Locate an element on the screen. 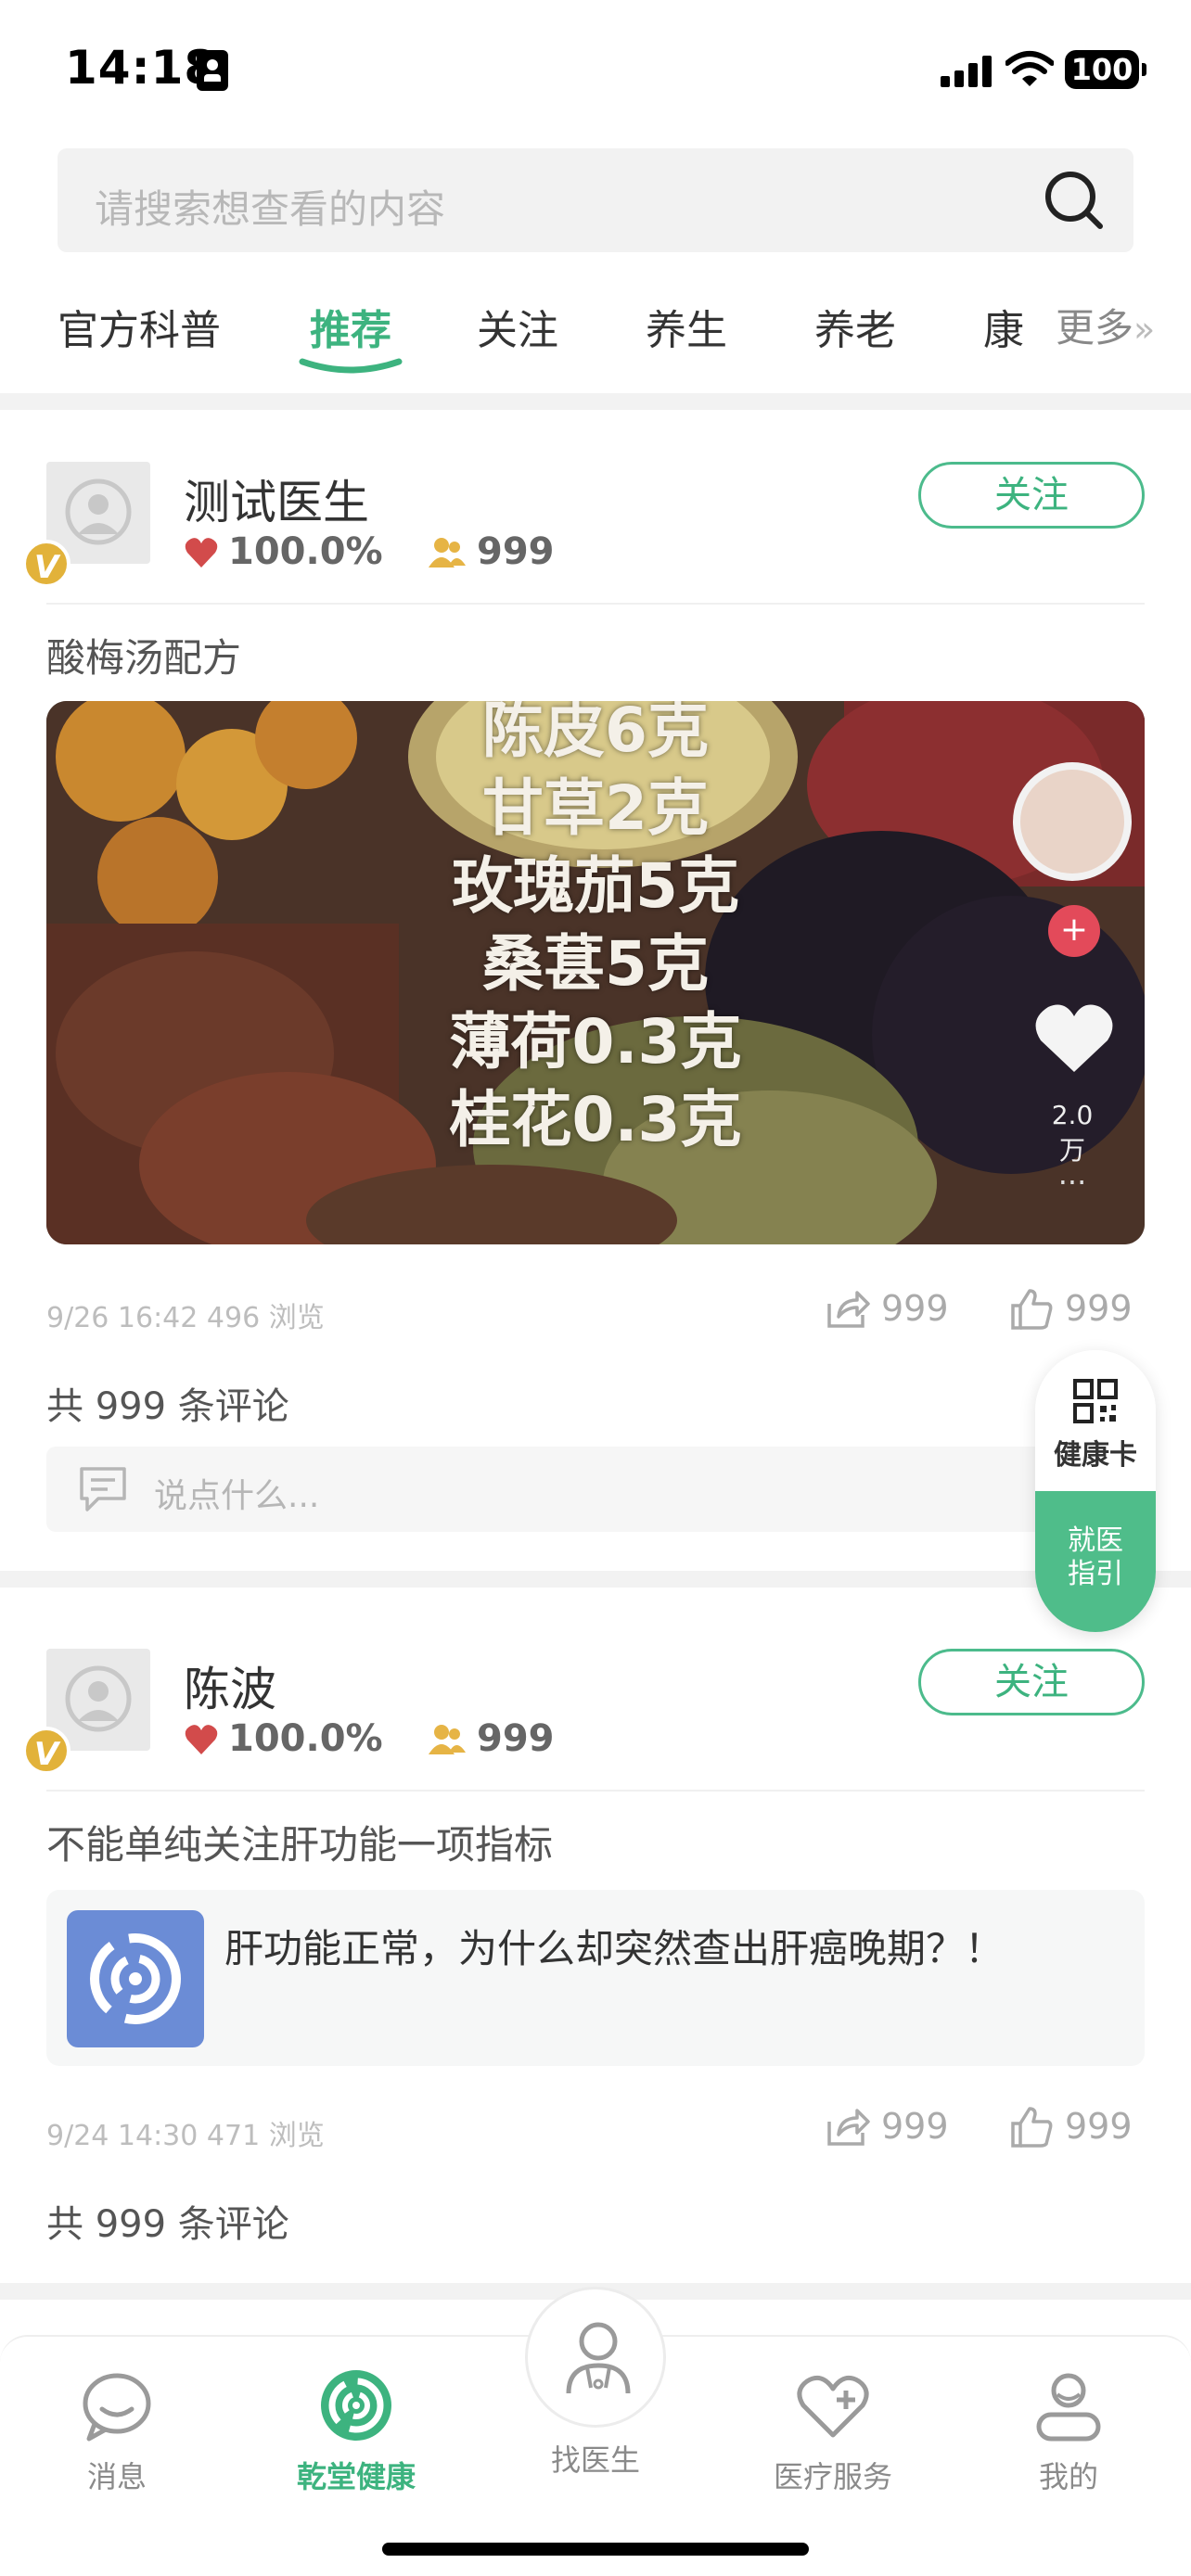 Image resolution: width=1191 pixels, height=2576 pixels. article-title: 肝功能正常，为什么却突然查出肝癌晚期？！ is located at coordinates (614, 1949).